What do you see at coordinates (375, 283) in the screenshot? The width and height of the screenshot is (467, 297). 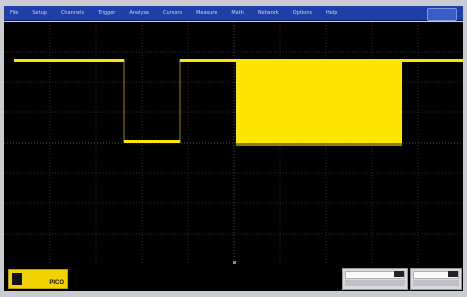 I see `channel-a-coupling-select` at bounding box center [375, 283].